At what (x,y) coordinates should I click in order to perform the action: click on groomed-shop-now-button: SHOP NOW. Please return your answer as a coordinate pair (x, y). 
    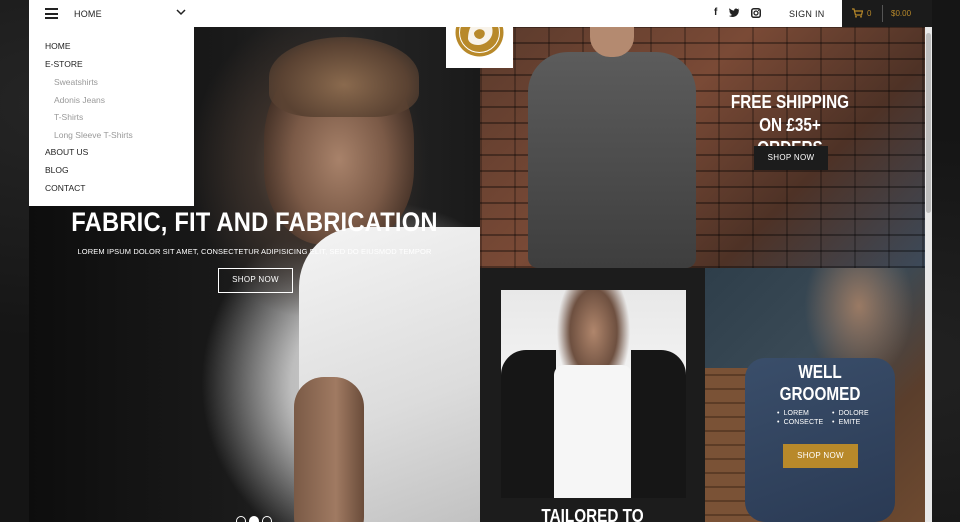
    Looking at the image, I should click on (820, 456).